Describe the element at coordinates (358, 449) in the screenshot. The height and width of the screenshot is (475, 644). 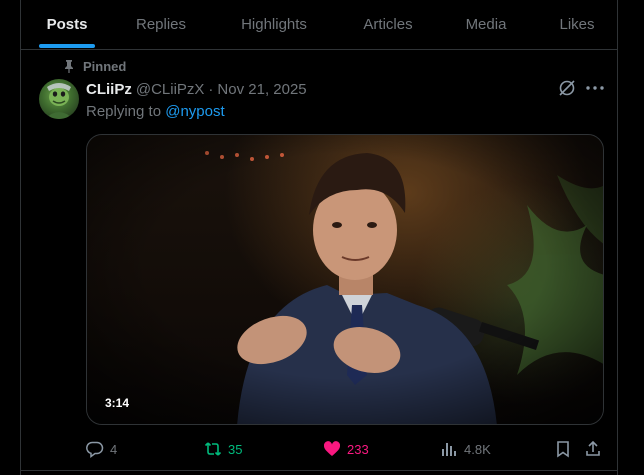
I see `like-count: 233` at that location.